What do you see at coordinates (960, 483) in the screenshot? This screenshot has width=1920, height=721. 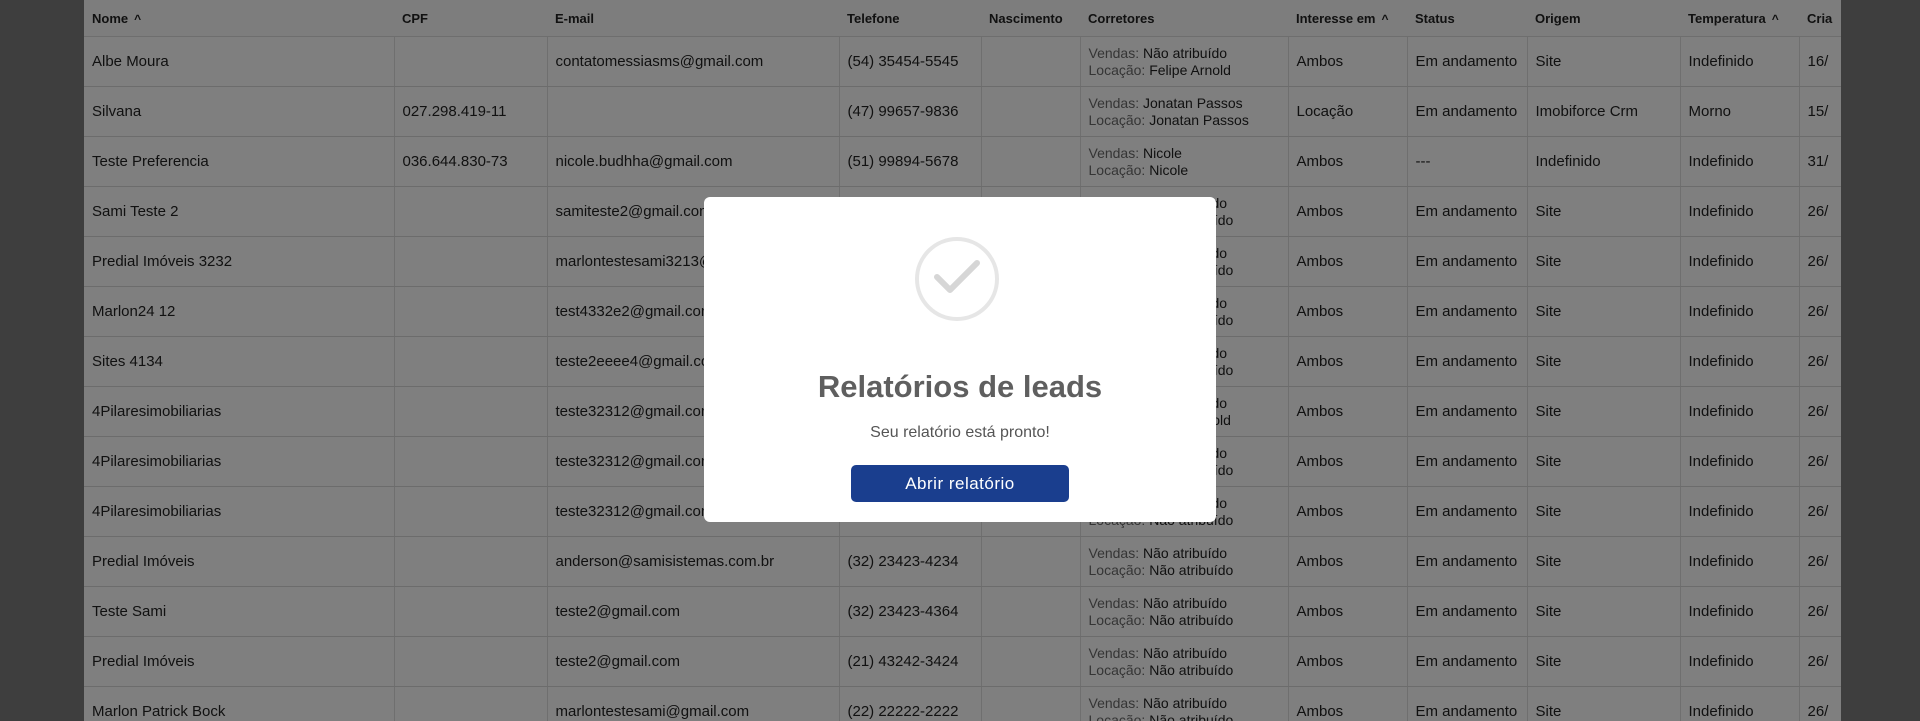 I see `open-report-button: Abrir relatório` at bounding box center [960, 483].